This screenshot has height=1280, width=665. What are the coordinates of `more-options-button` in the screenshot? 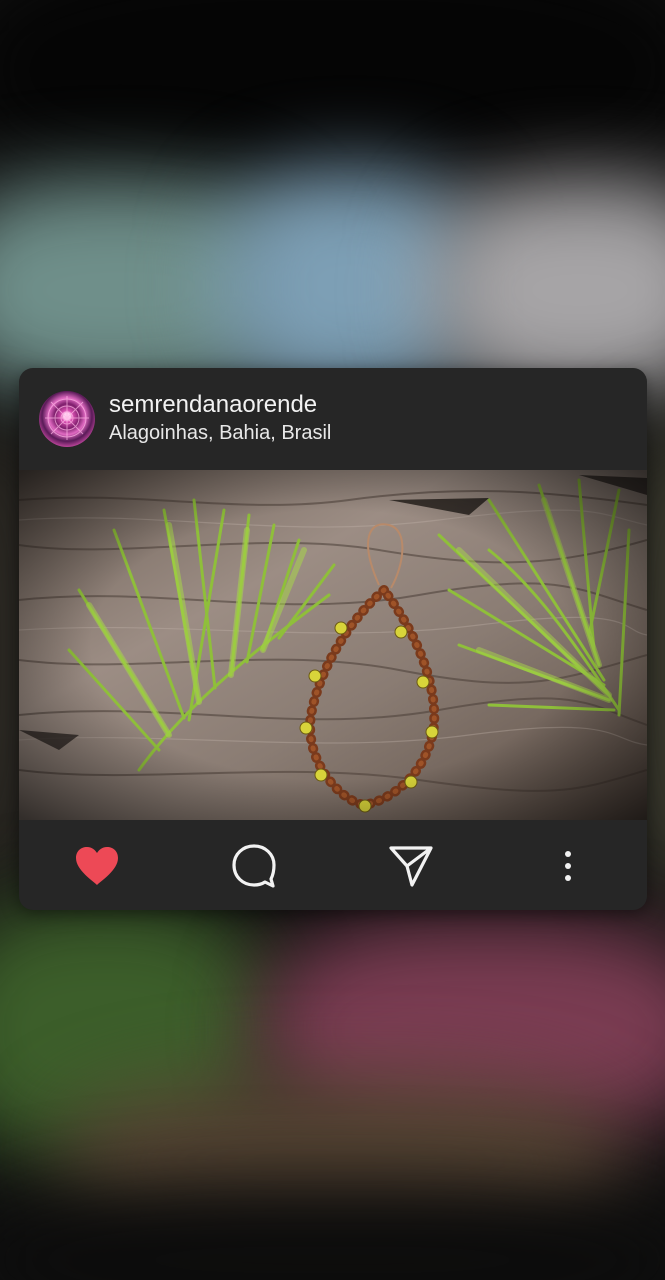 It's located at (568, 866).